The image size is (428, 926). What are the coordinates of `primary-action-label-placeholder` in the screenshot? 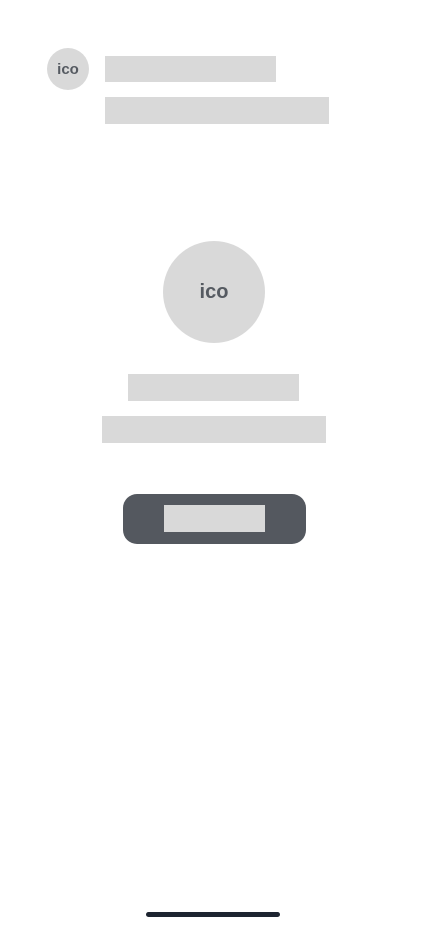 It's located at (214, 518).